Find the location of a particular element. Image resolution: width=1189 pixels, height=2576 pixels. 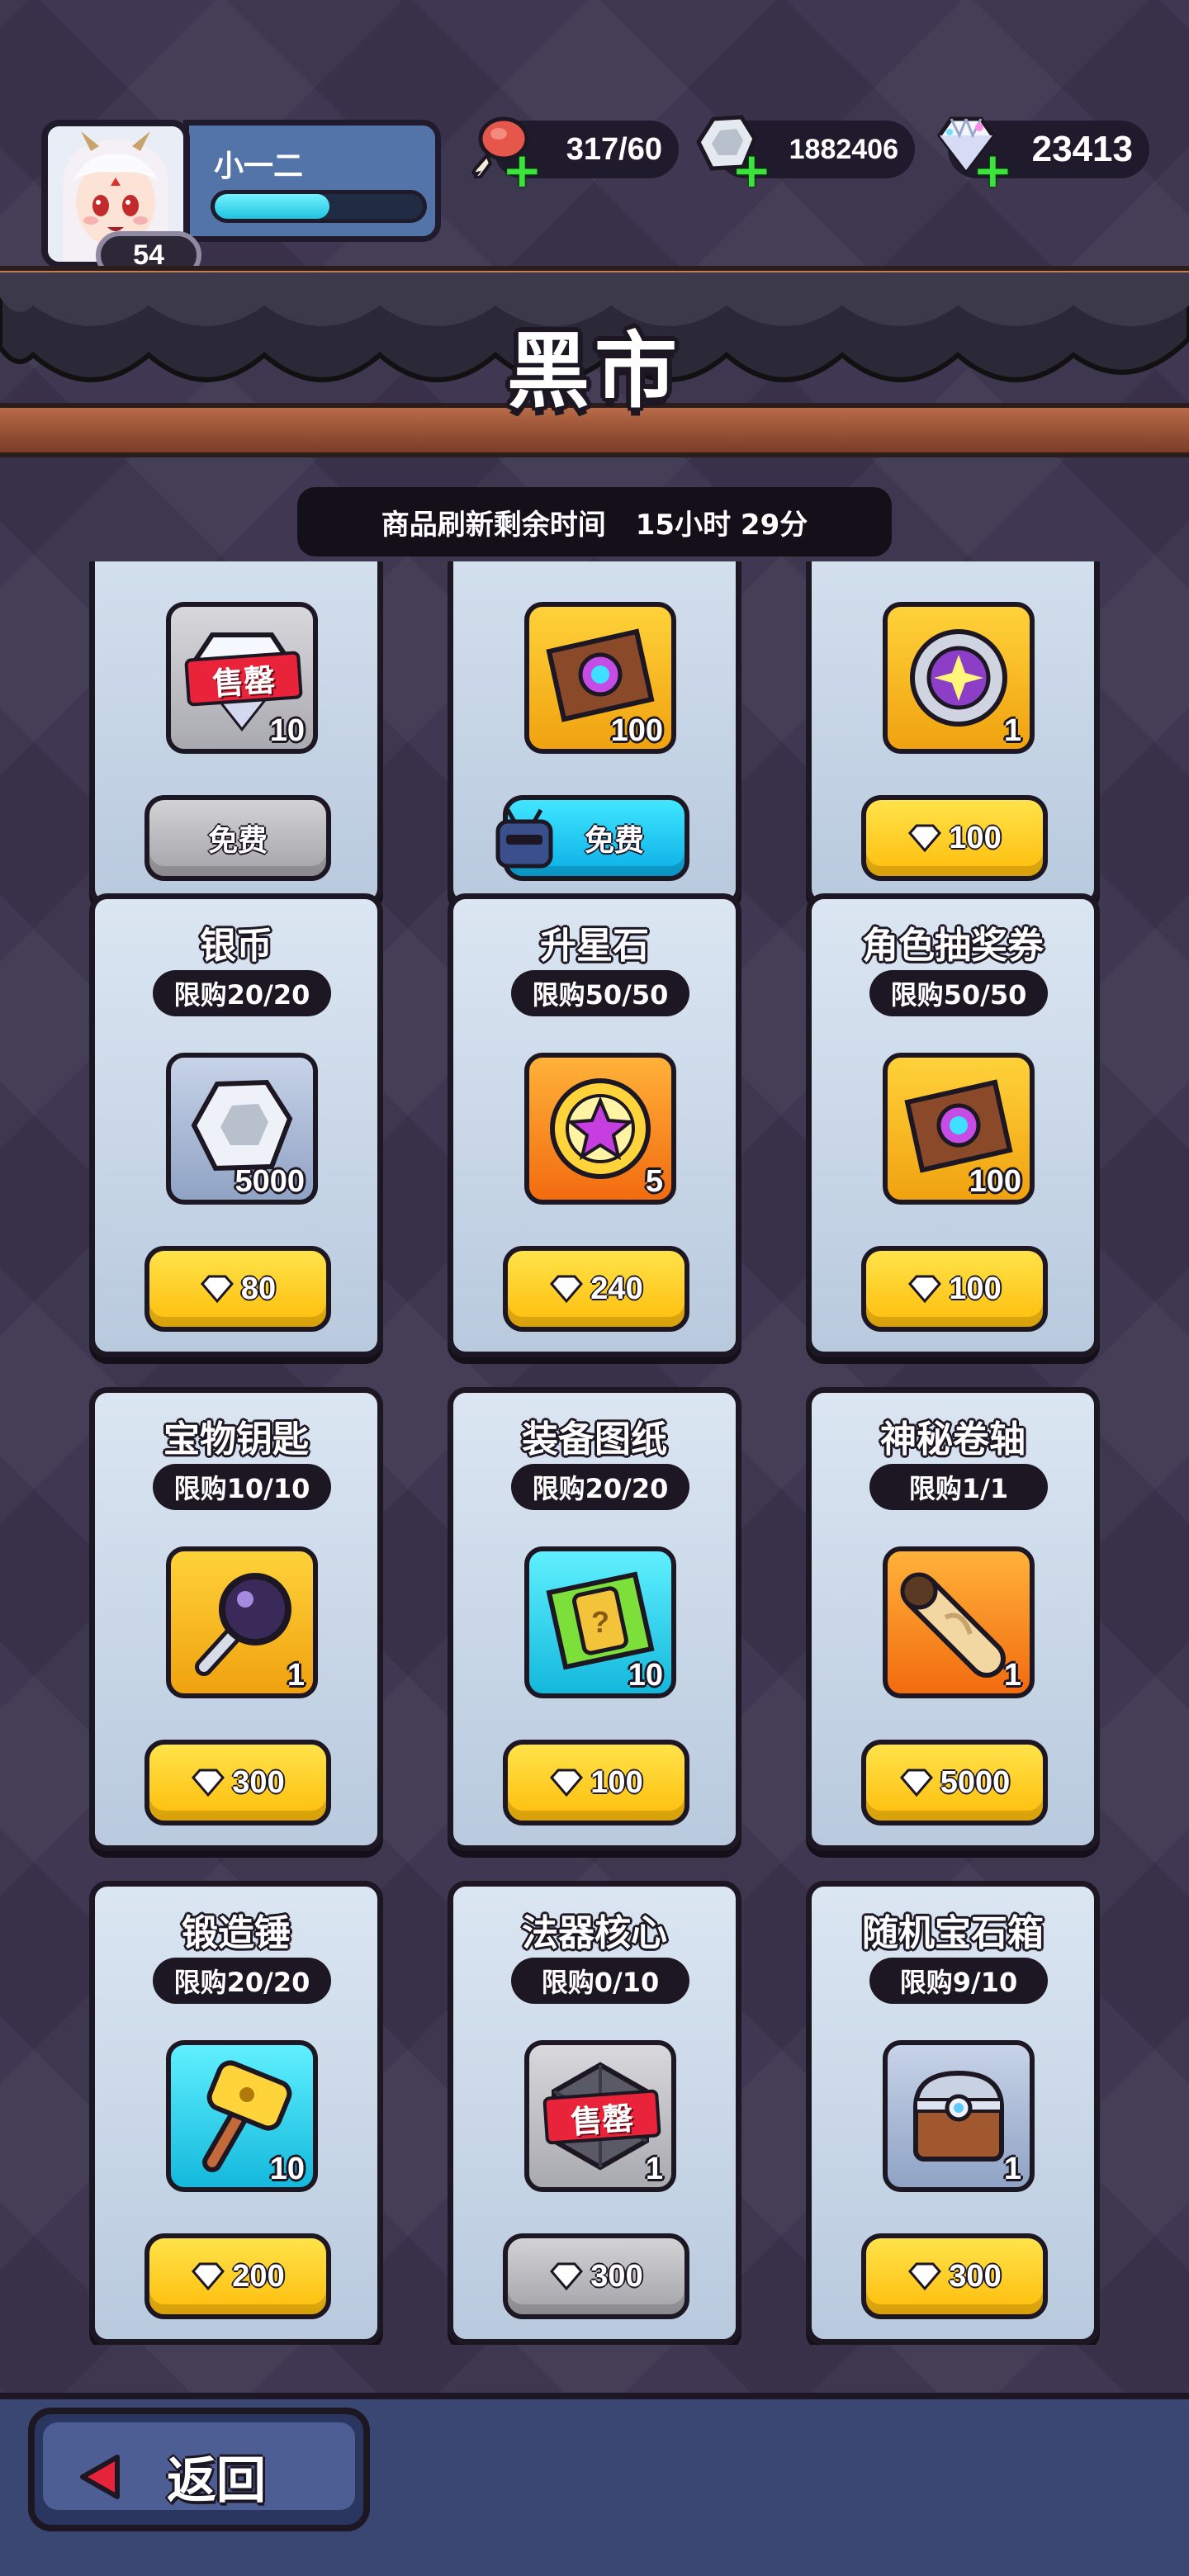

item-name: 神秘卷轴 is located at coordinates (953, 1439).